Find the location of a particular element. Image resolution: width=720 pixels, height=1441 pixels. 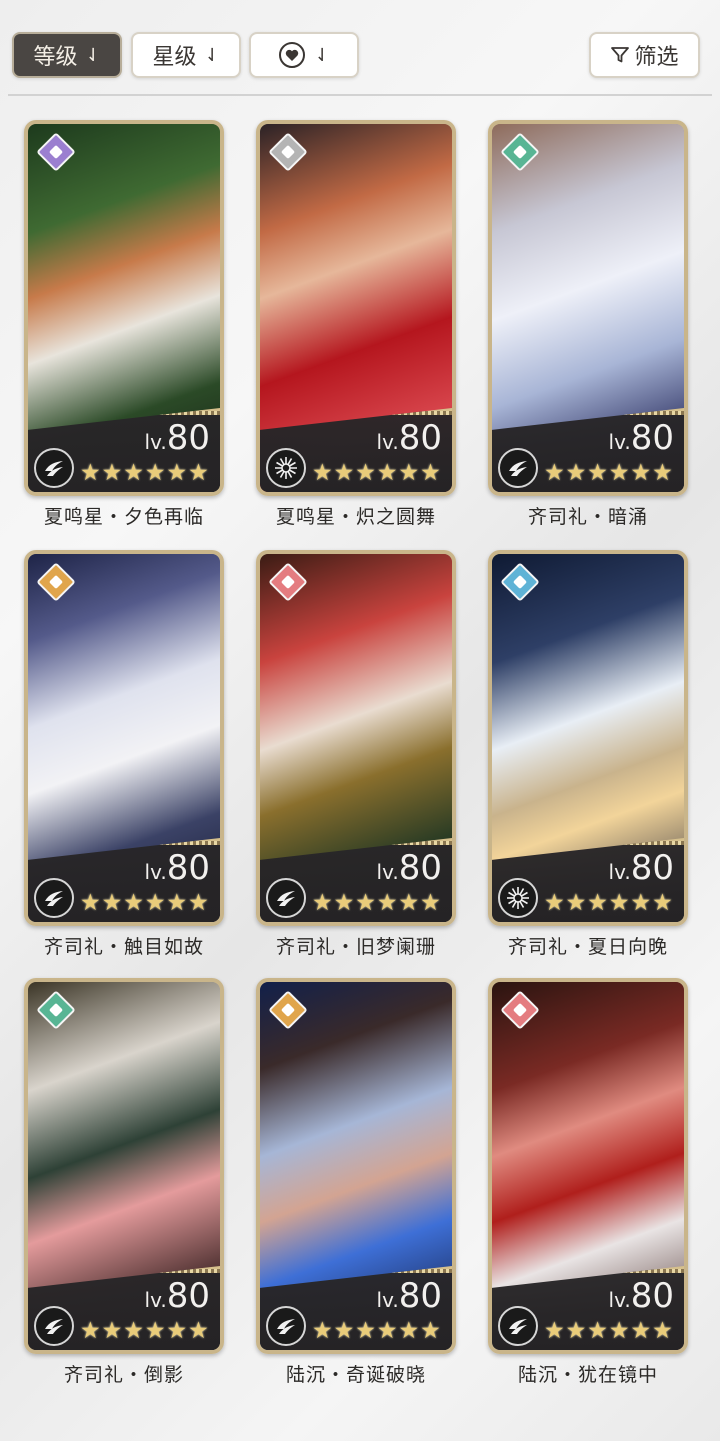

toolbar-divider is located at coordinates (360, 95).